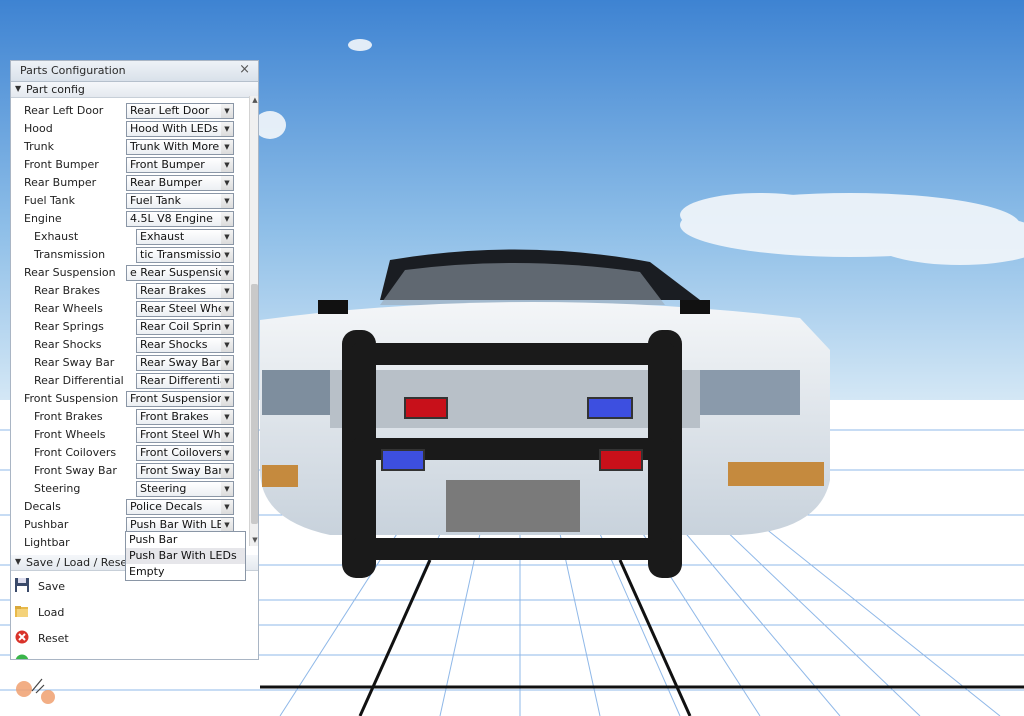  I want to click on window-title: Parts Configuration, so click(73, 70).